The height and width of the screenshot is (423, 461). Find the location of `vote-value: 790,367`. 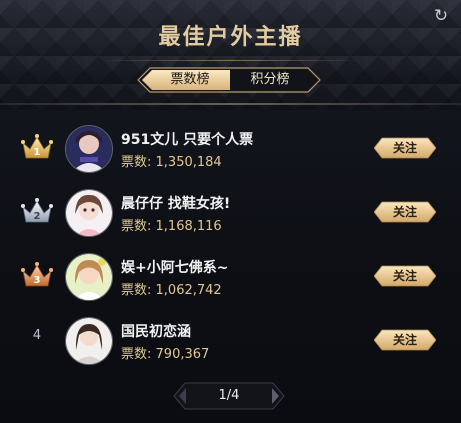

vote-value: 790,367 is located at coordinates (182, 354).